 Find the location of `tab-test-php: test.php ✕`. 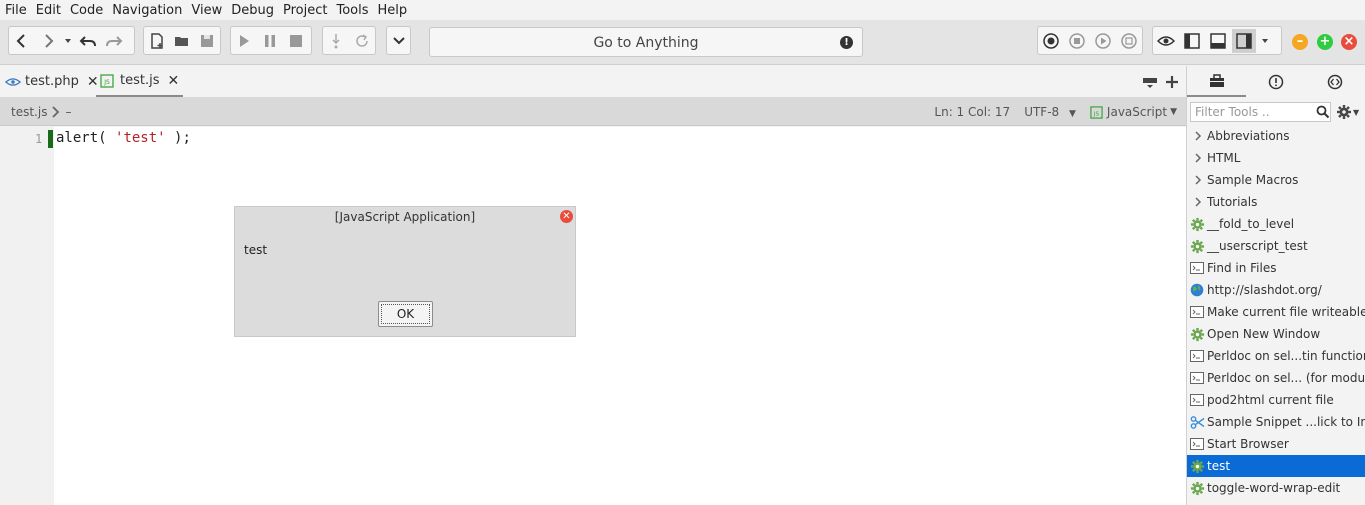

tab-test-php: test.php ✕ is located at coordinates (52, 81).